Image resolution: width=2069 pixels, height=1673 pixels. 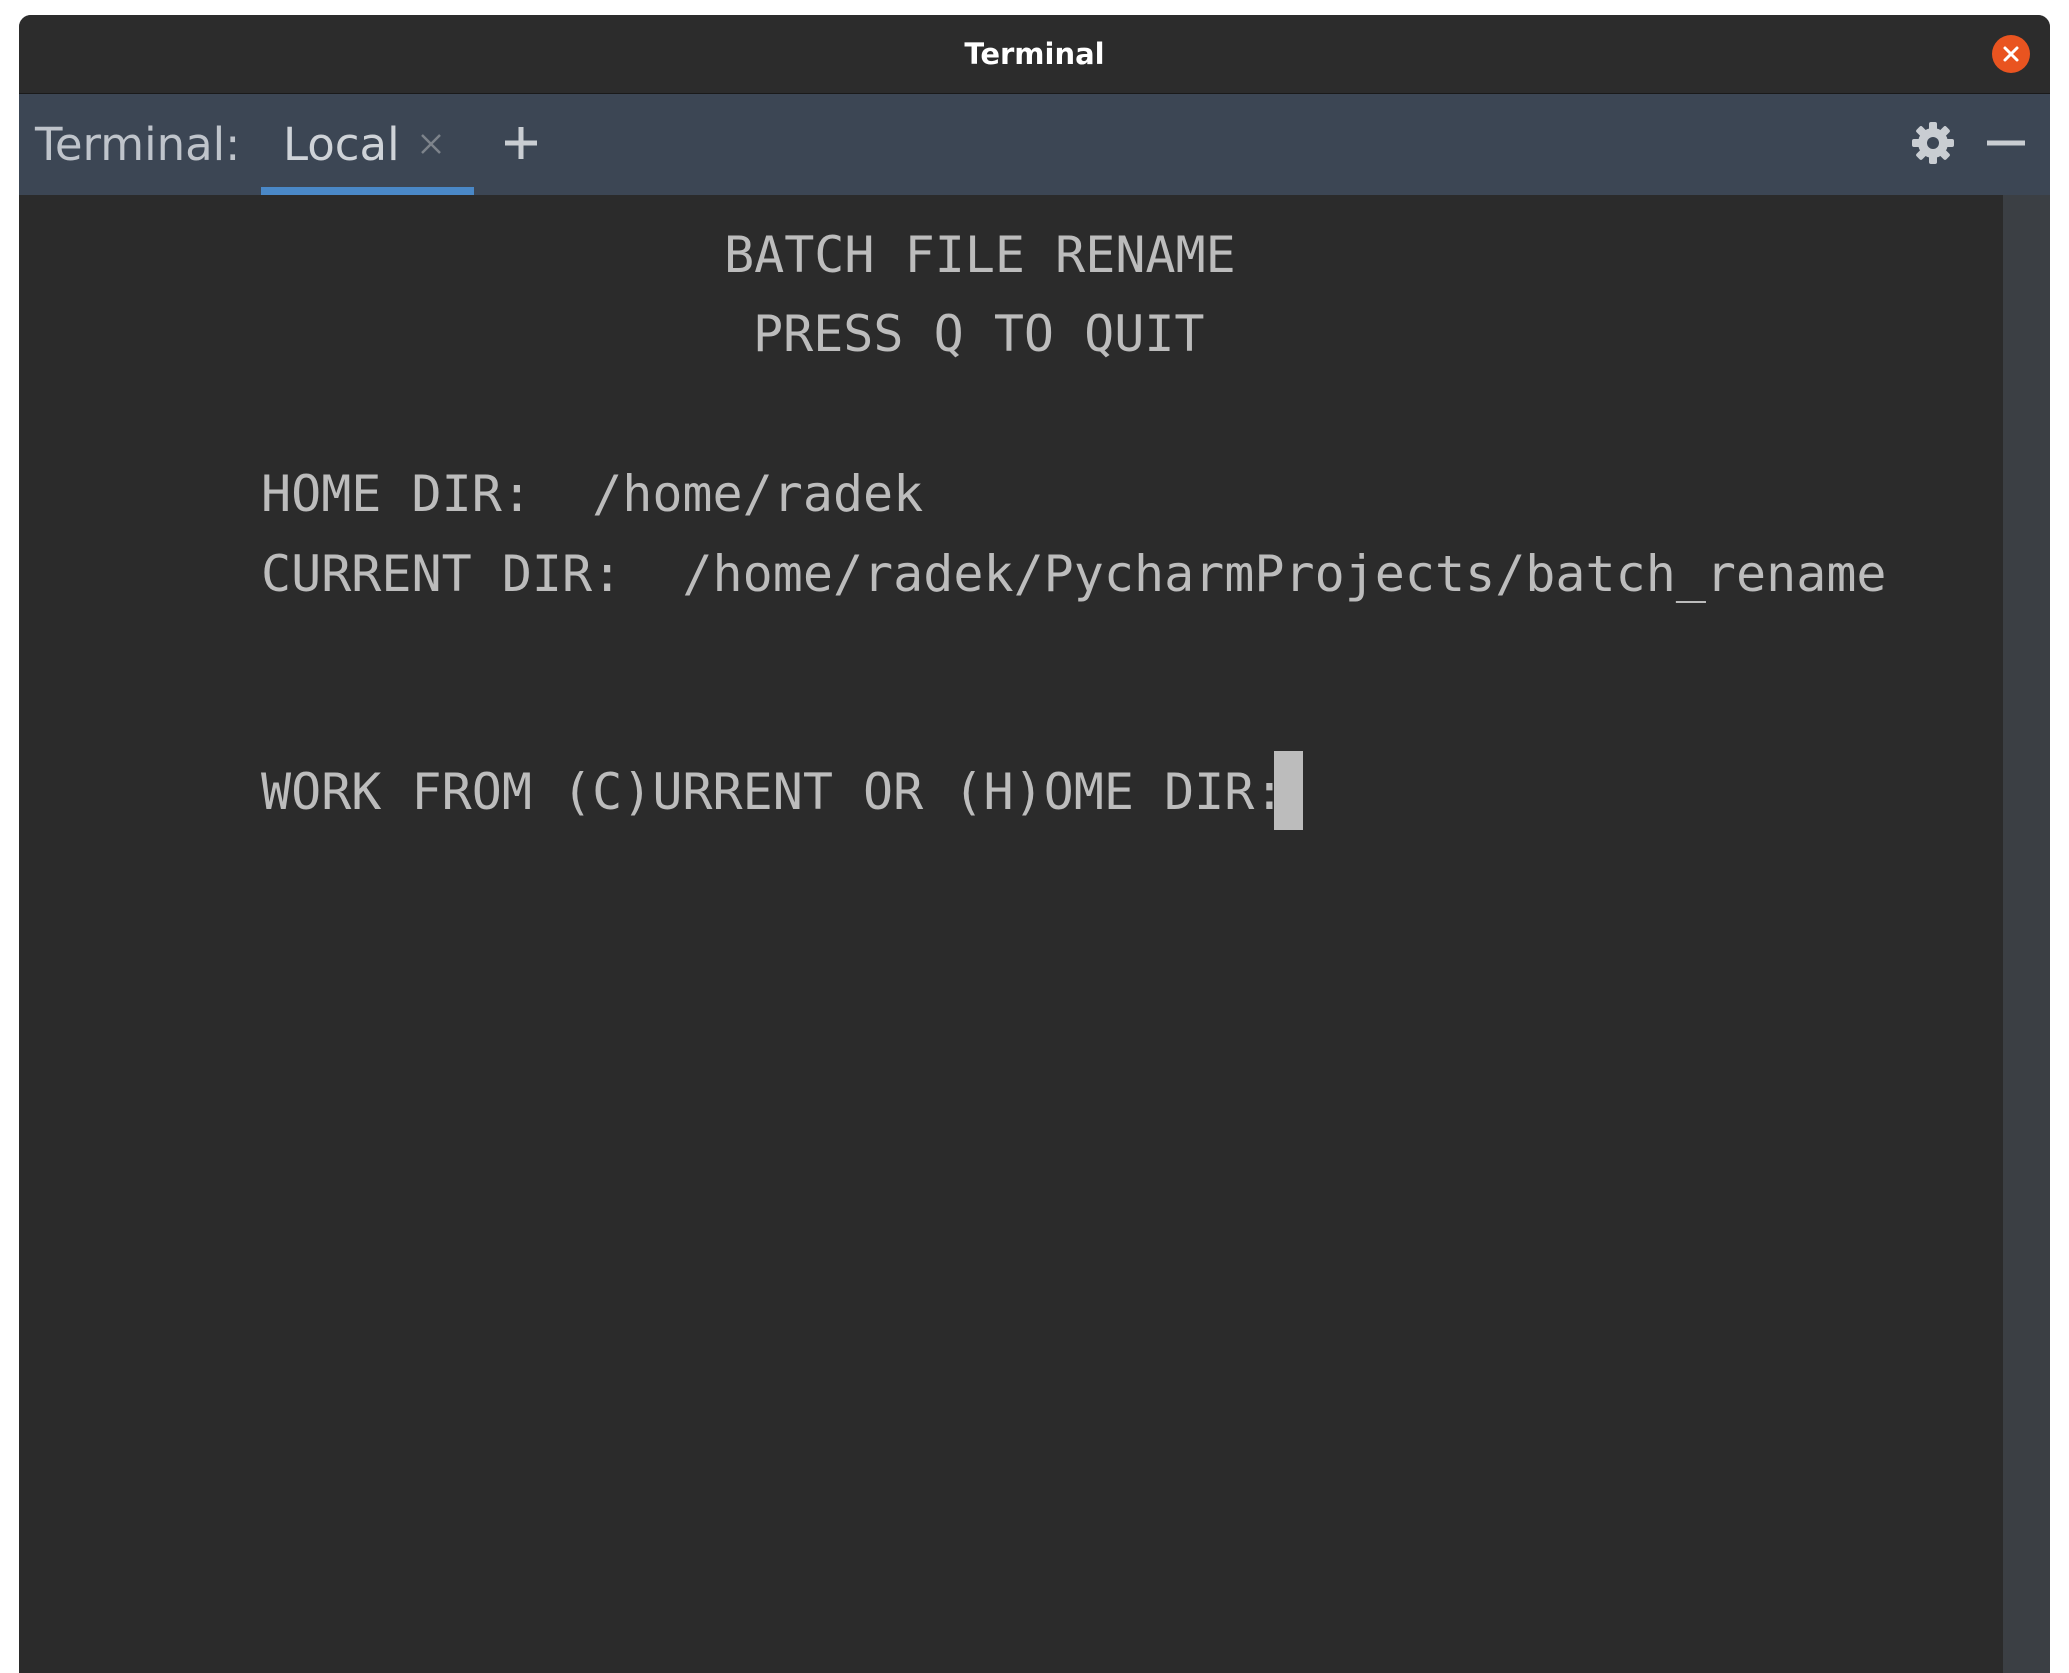 I want to click on plus-icon, so click(x=521, y=143).